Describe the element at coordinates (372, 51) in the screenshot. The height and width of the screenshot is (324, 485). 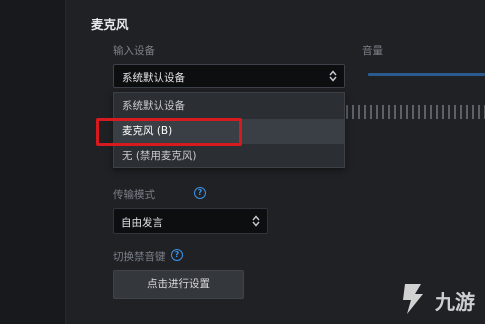
I see `volume-label: 音量` at that location.